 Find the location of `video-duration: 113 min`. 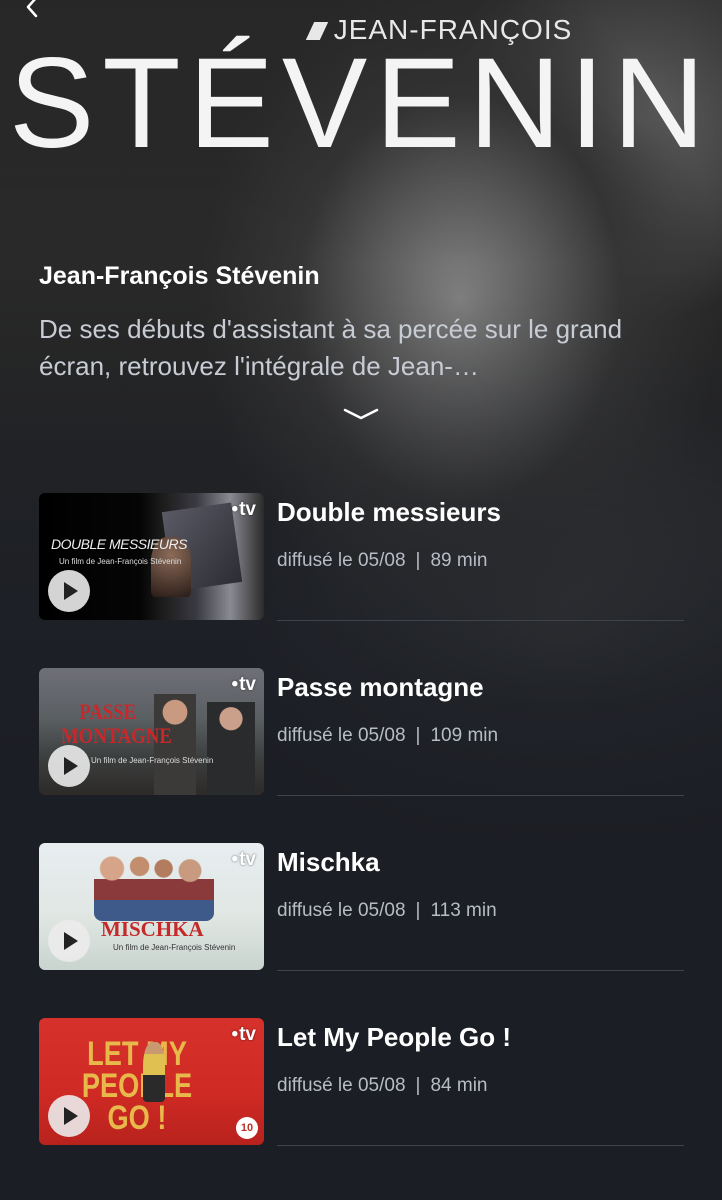

video-duration: 113 min is located at coordinates (463, 910).